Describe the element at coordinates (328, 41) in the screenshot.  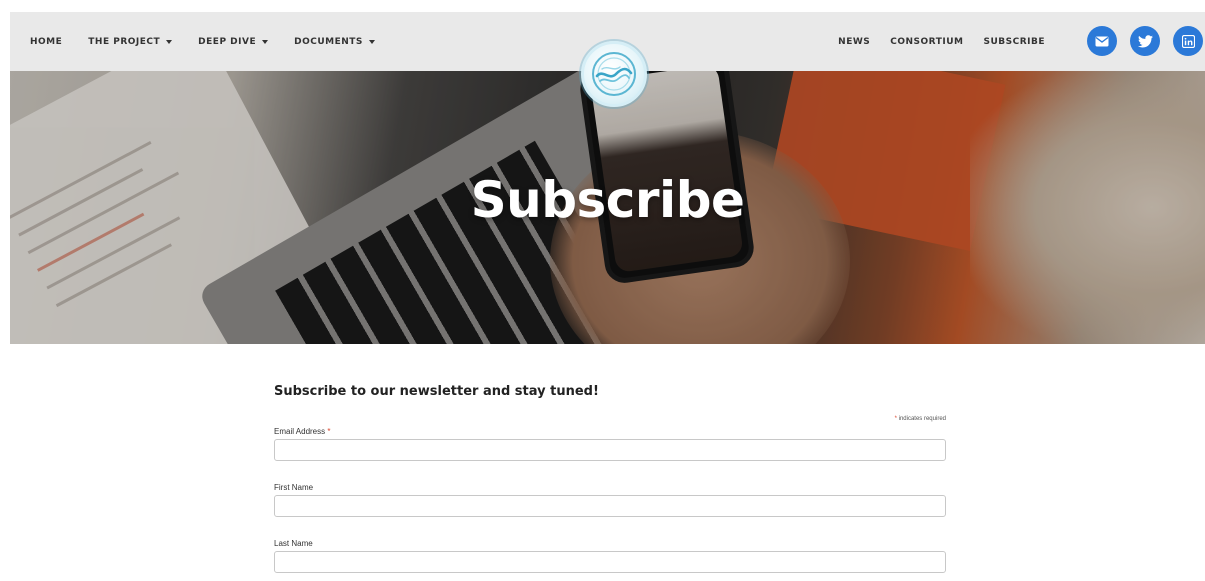
I see `nav-item-label: DOCUMENTS` at that location.